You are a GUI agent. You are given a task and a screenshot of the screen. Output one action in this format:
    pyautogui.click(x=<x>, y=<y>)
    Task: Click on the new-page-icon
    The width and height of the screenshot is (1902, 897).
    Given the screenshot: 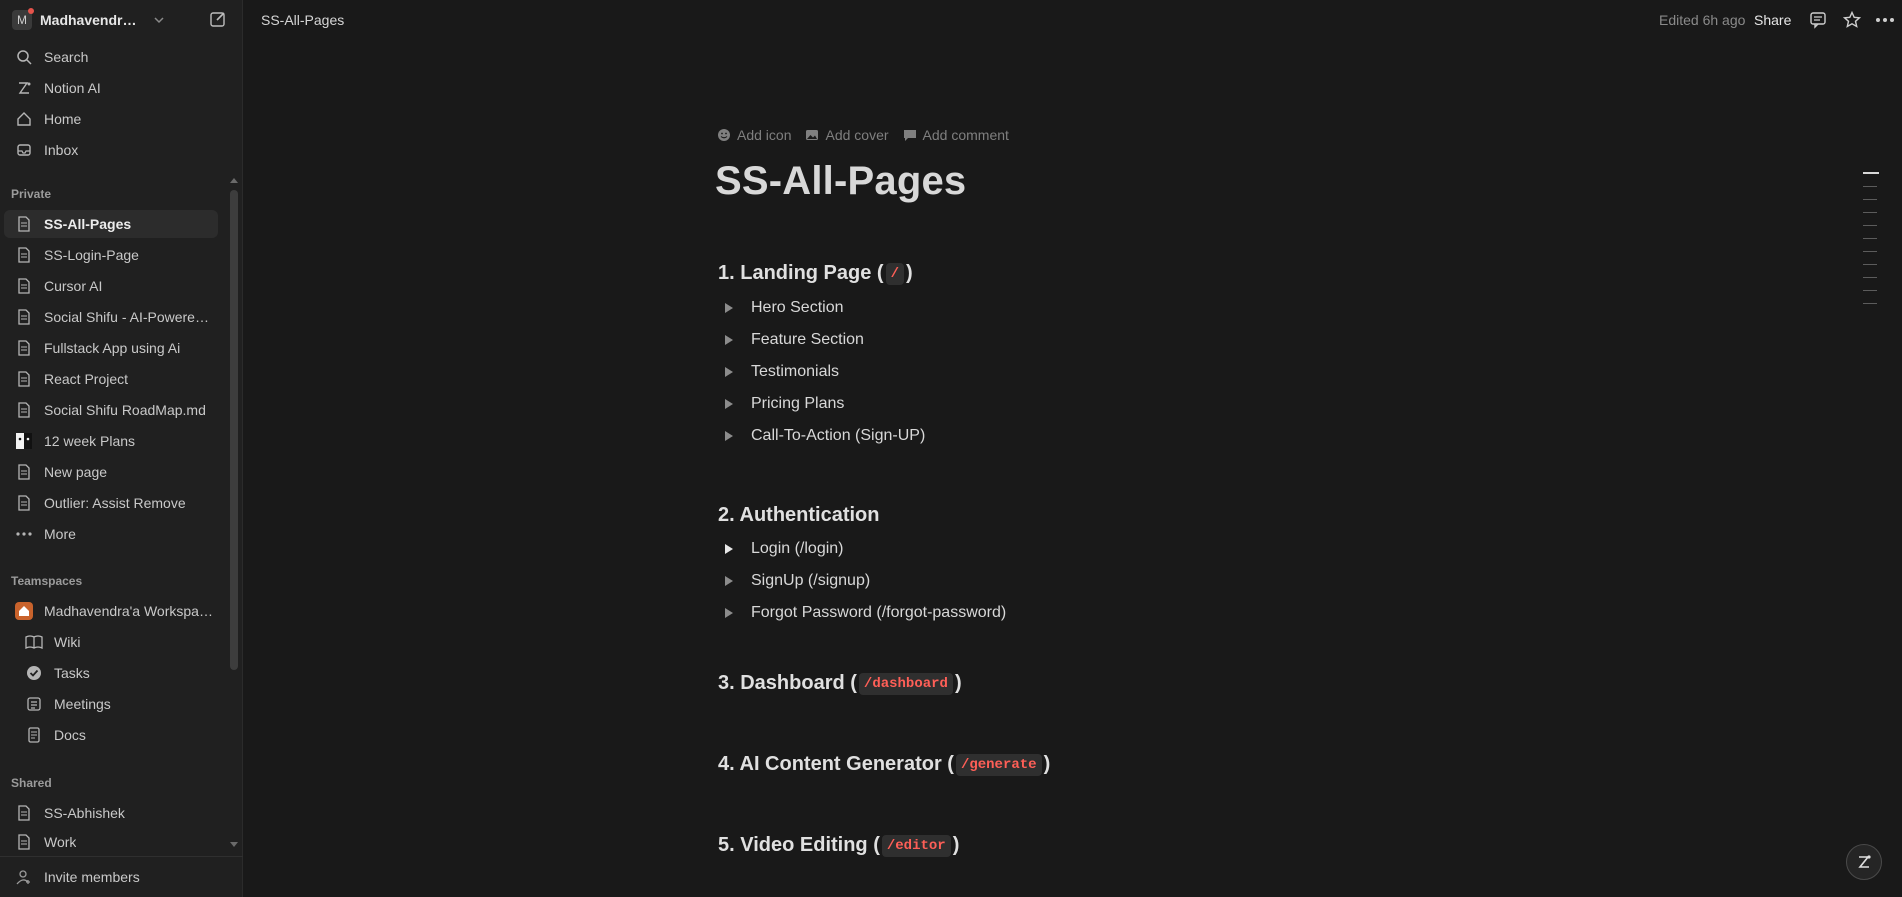 What is the action you would take?
    pyautogui.click(x=218, y=19)
    